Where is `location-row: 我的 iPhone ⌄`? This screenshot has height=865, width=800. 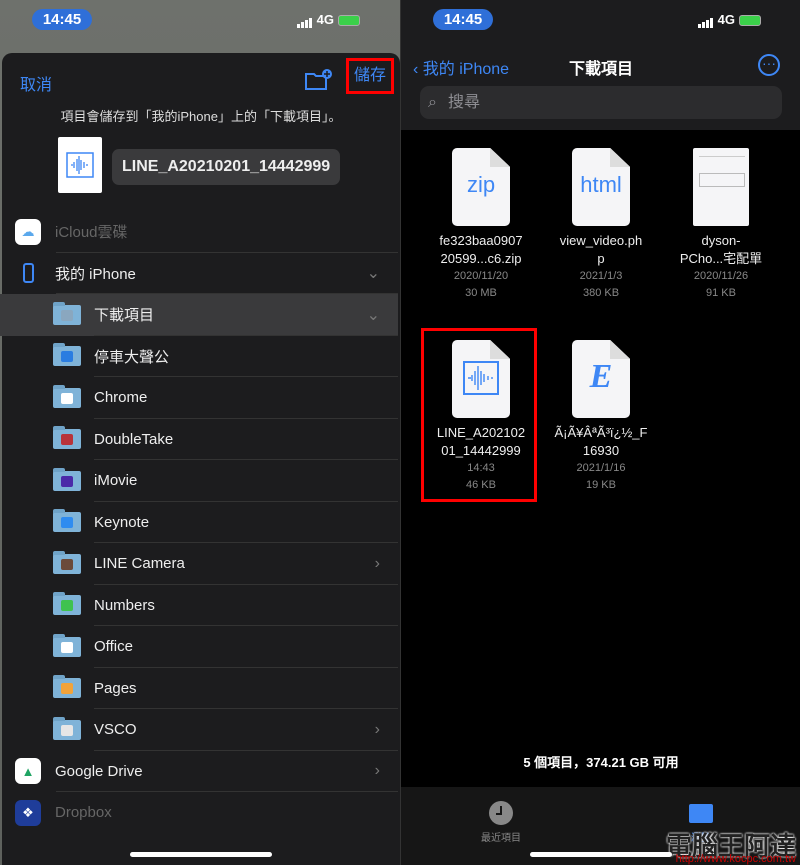
location-row: 我的 iPhone ⌄ is located at coordinates (199, 273).